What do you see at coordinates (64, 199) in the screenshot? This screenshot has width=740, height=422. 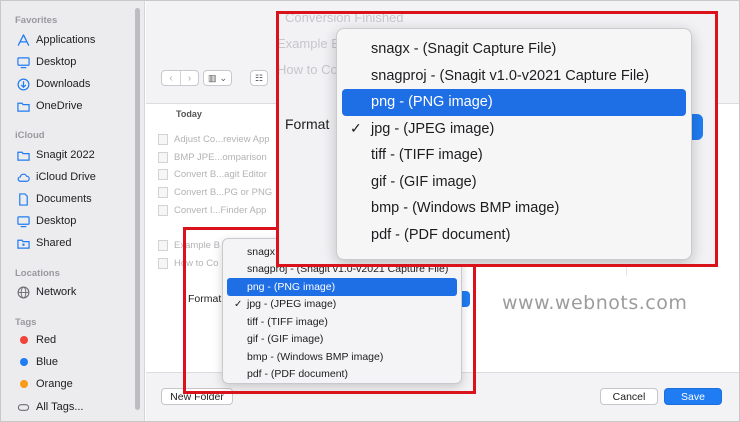 I see `sidebar-item-label: Documents` at bounding box center [64, 199].